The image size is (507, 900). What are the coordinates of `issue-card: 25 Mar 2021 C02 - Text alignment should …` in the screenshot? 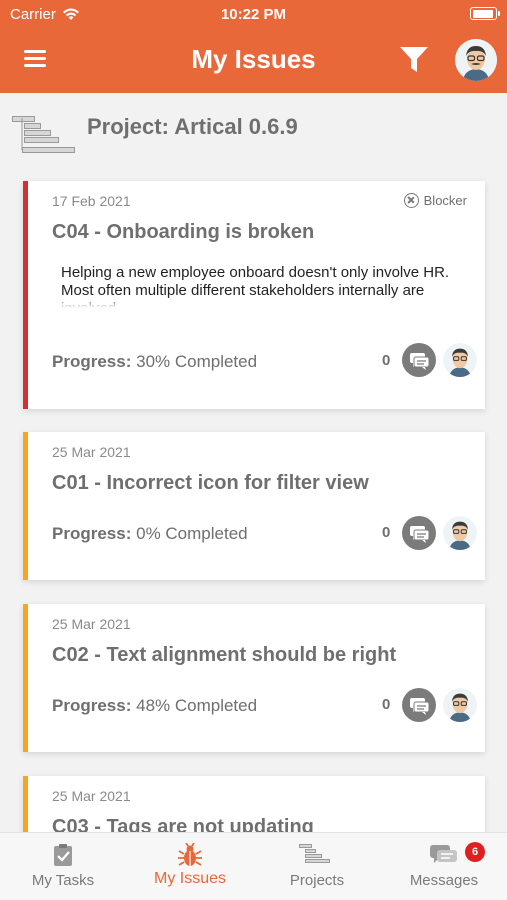 It's located at (254, 678).